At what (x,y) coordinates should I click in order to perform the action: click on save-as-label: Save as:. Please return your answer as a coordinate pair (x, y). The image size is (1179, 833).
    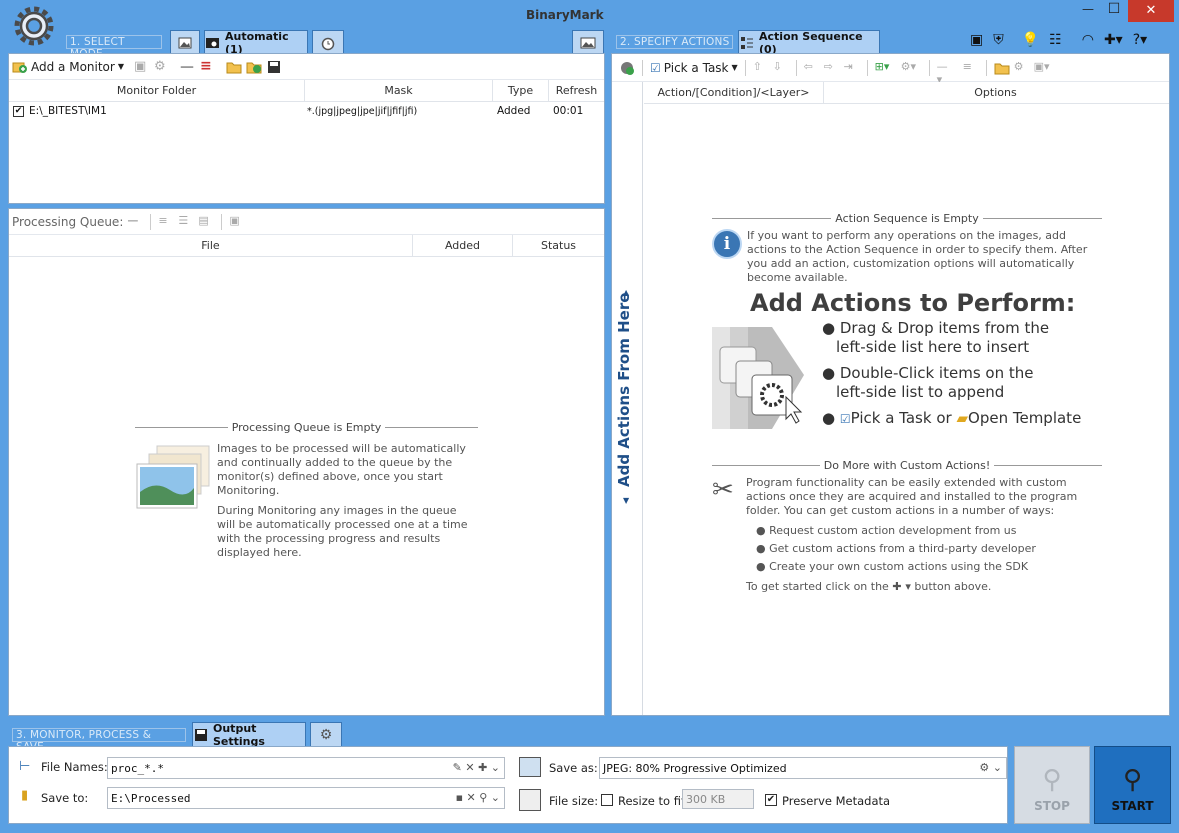
    Looking at the image, I should click on (573, 768).